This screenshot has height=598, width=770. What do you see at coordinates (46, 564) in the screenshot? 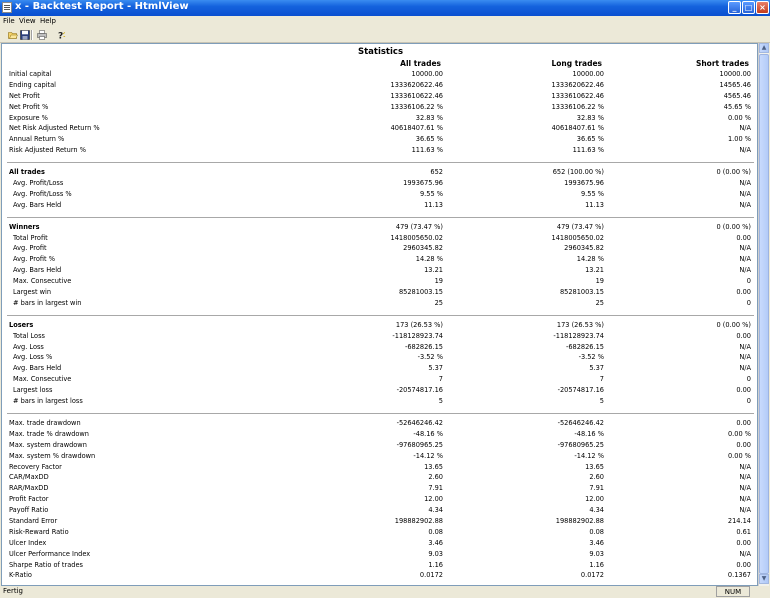
I see `row-label: Sharpe Ratio of trades` at bounding box center [46, 564].